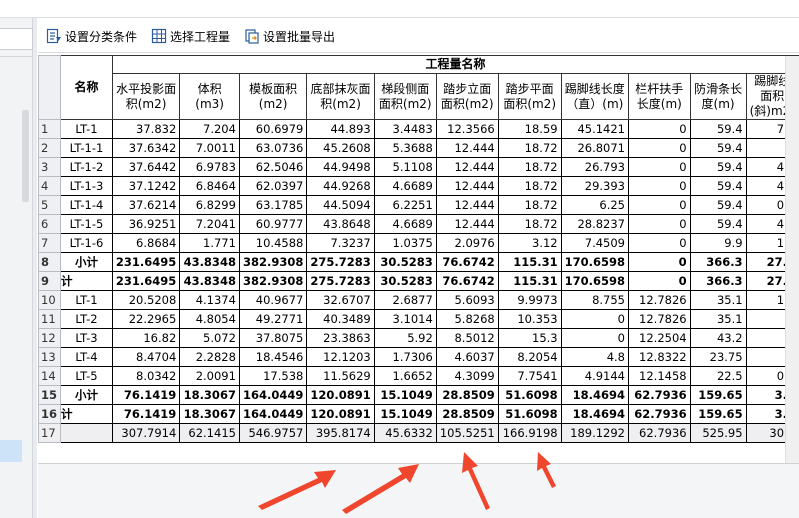 This screenshot has width=799, height=518. Describe the element at coordinates (340, 300) in the screenshot. I see `value-cell: 32.6707` at that location.